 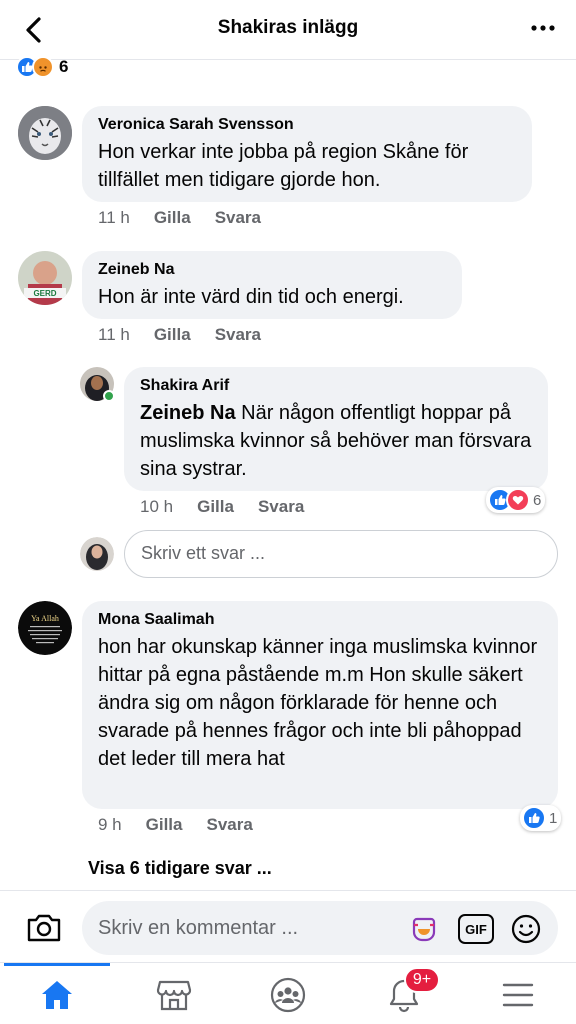 I want to click on menu-tab, so click(x=518, y=995).